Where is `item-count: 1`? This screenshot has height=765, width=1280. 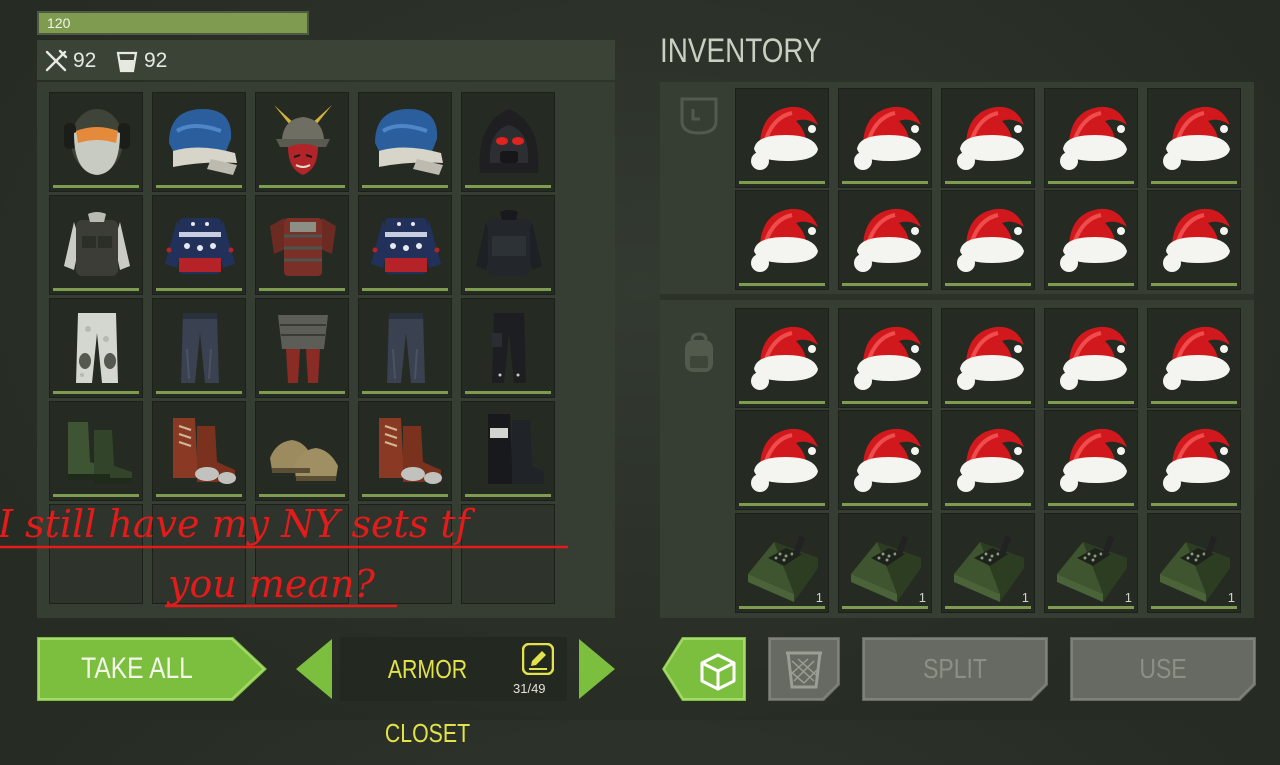
item-count: 1 is located at coordinates (819, 597).